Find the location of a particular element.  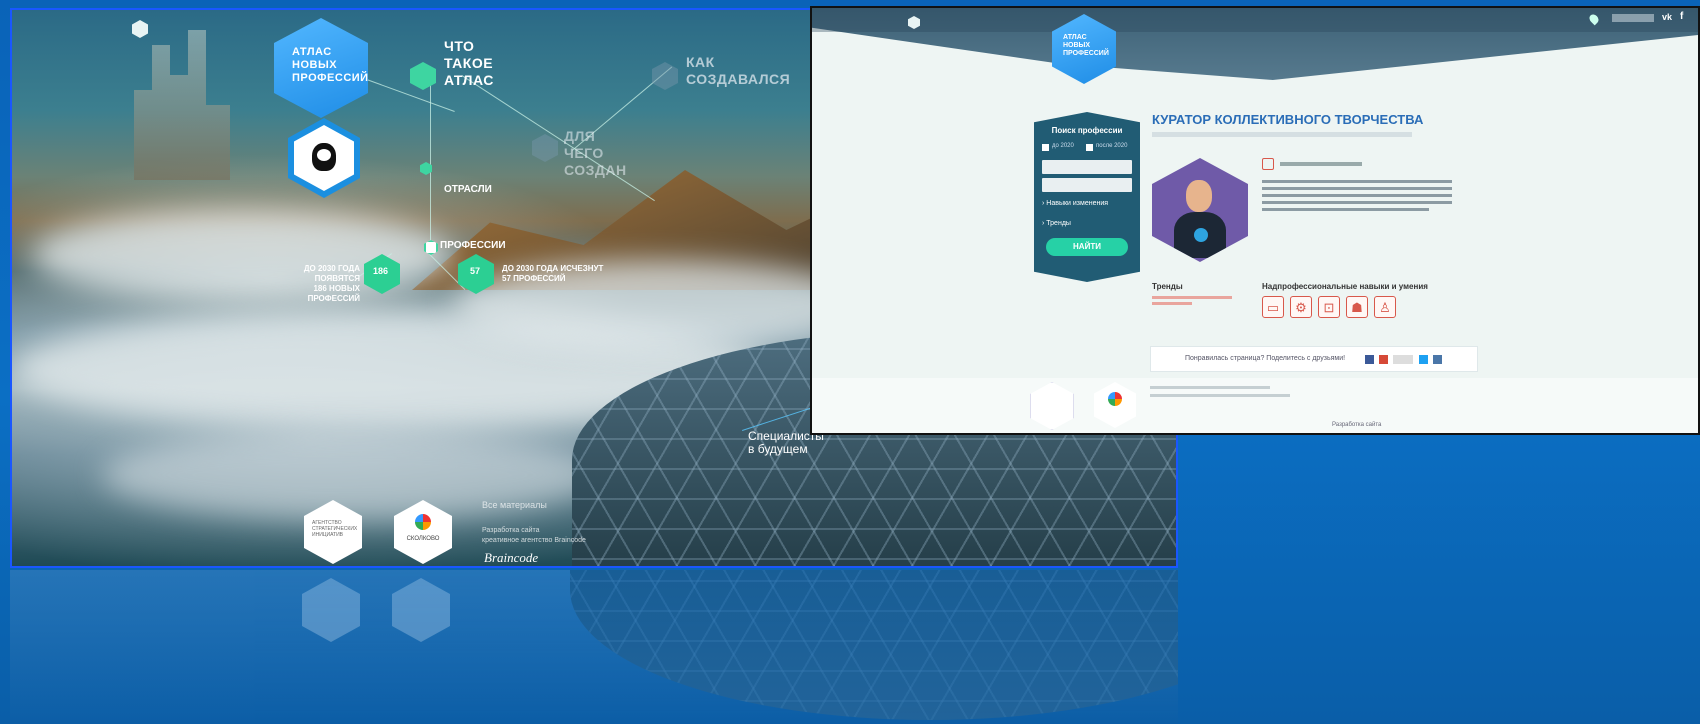

skill-icon-2: ⚙ is located at coordinates (1301, 307).